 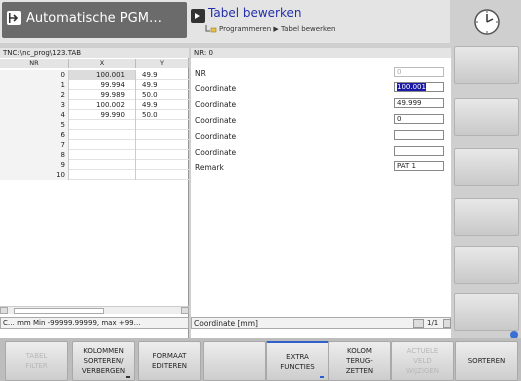 I want to click on field-status: Coordinate [mm], so click(x=321, y=323).